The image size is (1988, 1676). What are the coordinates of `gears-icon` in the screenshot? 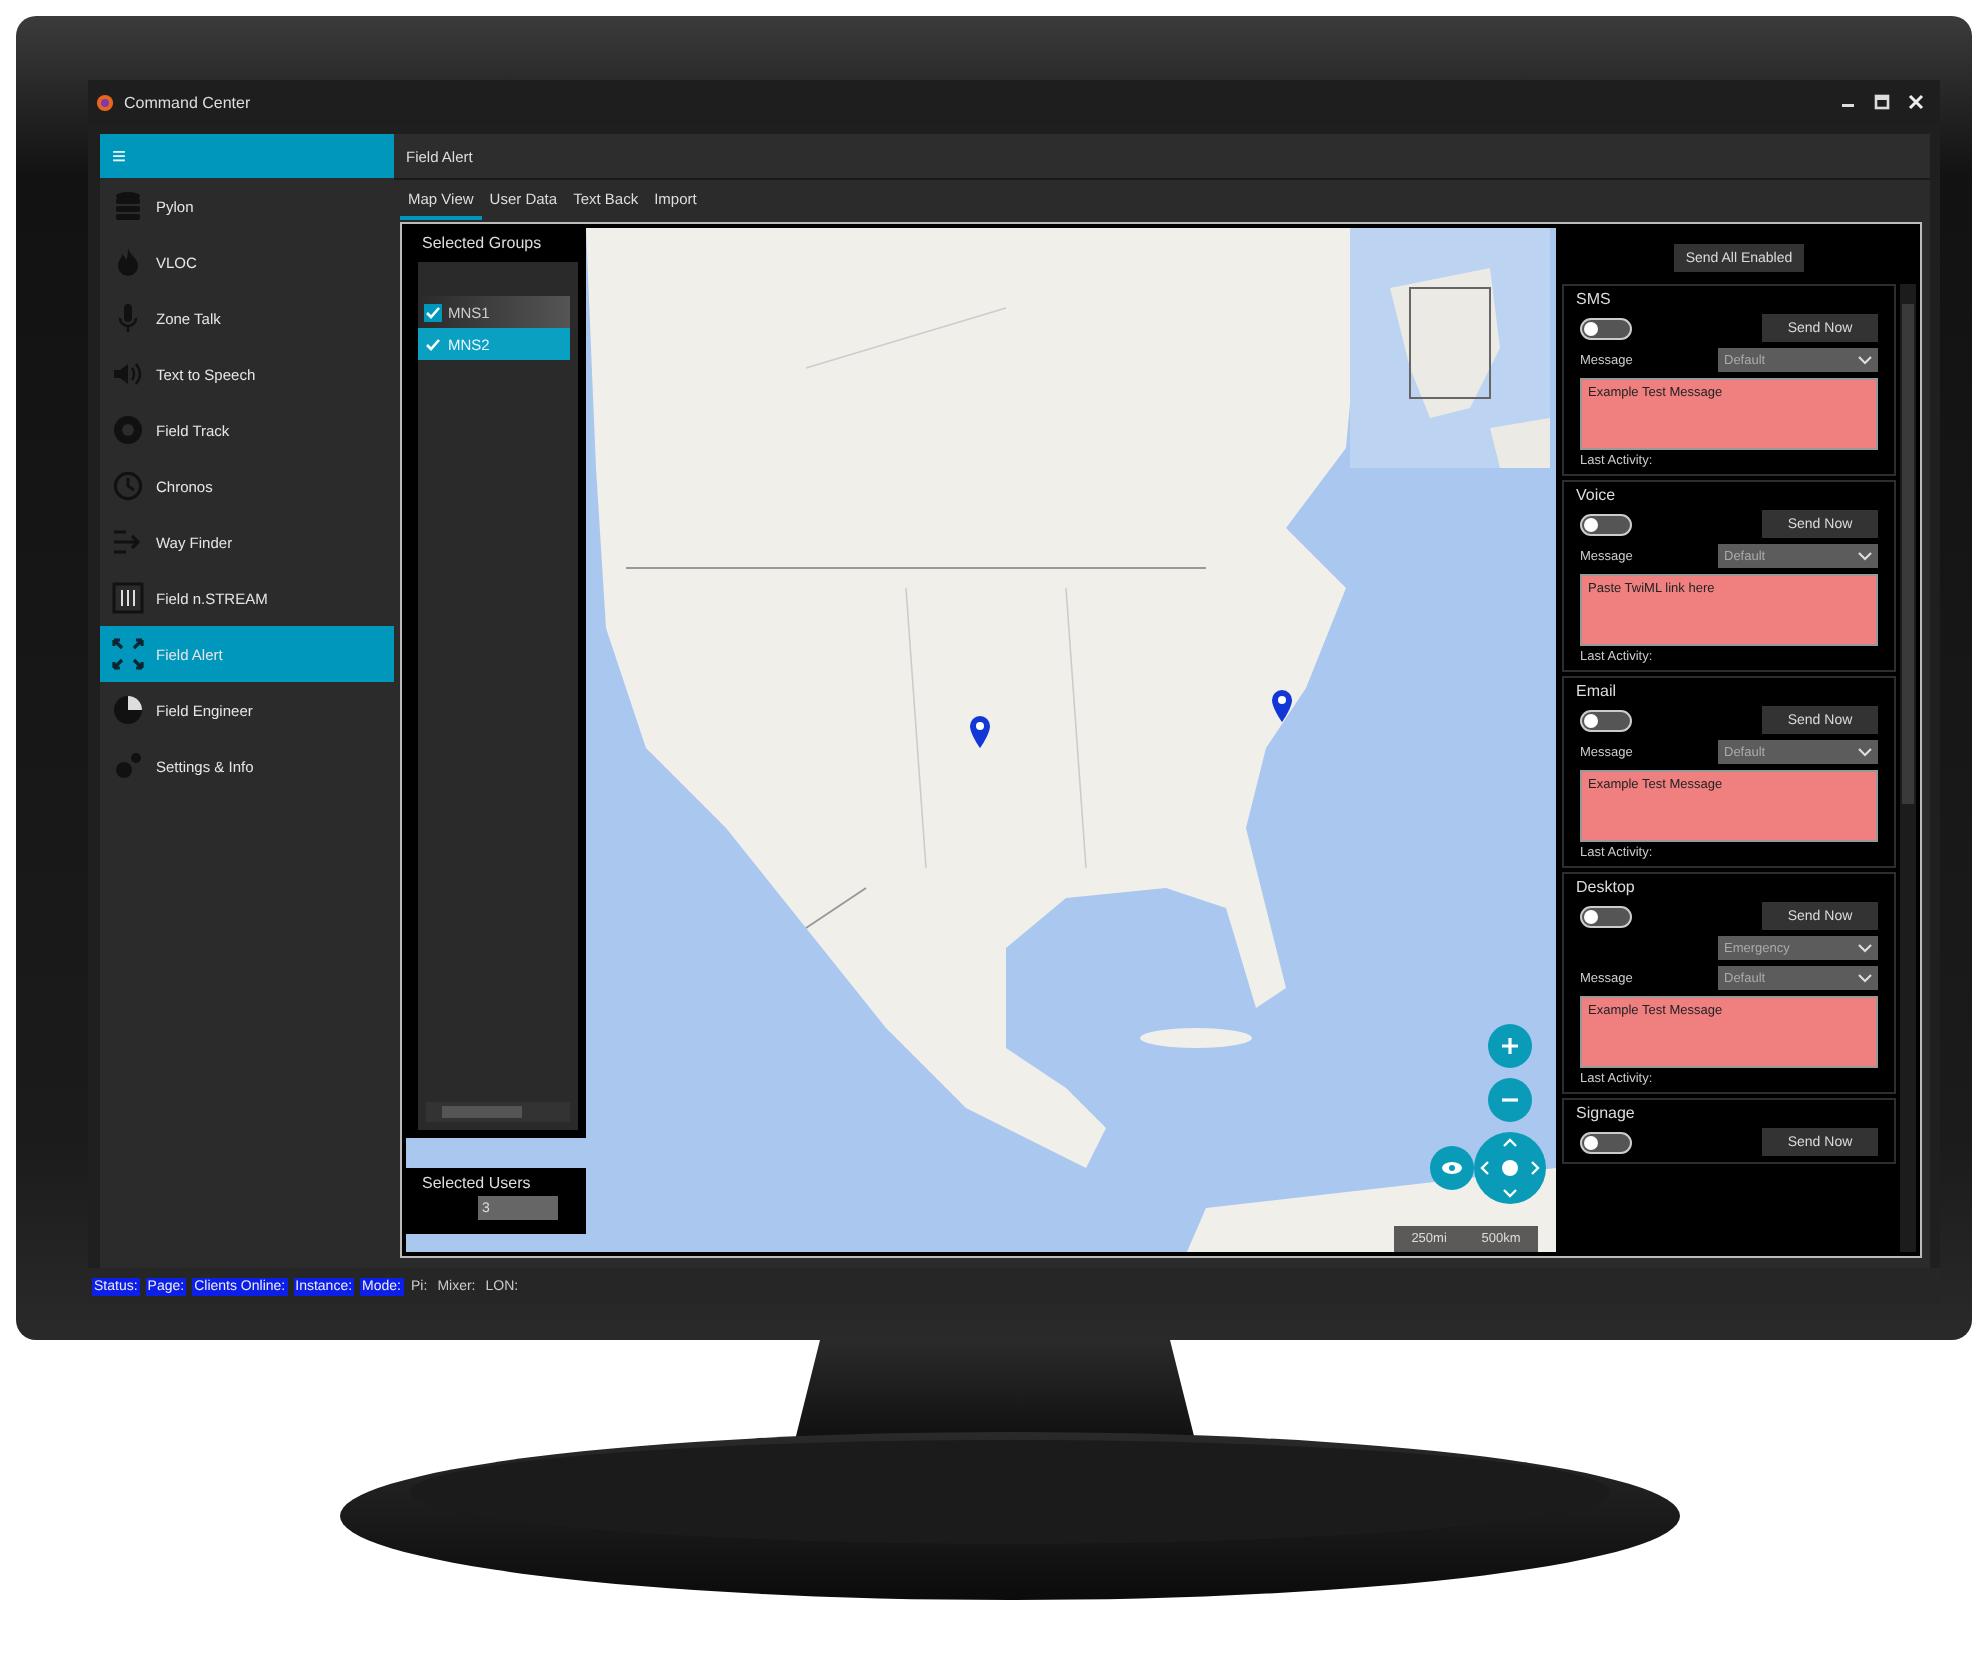 It's located at (128, 766).